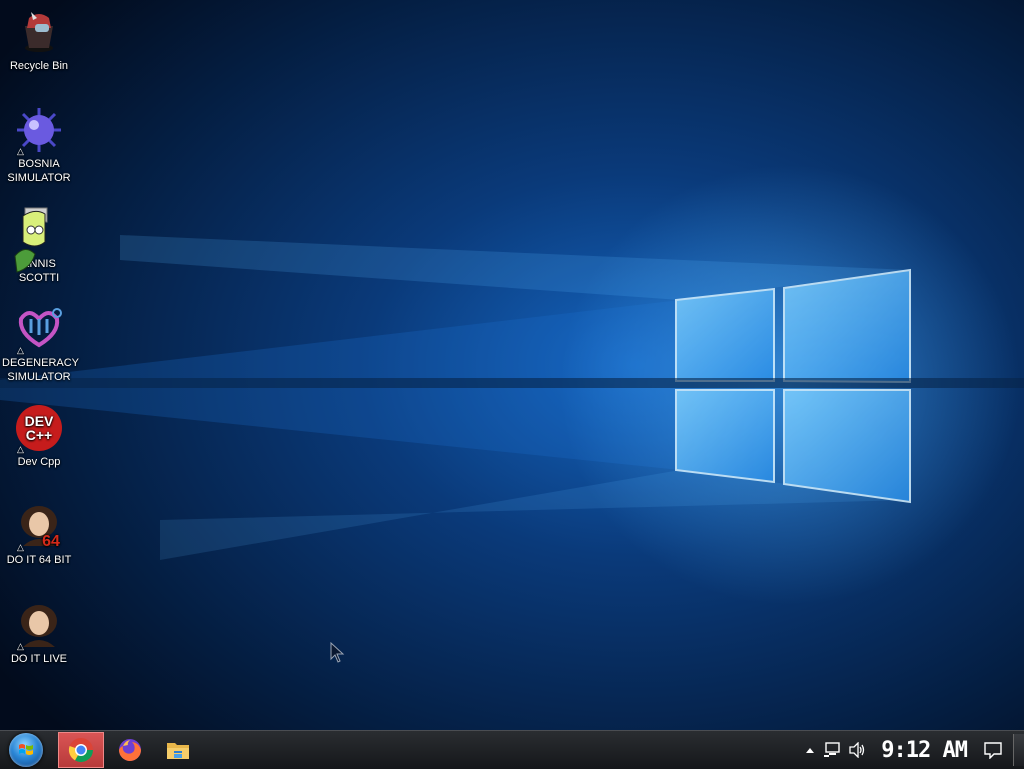 This screenshot has height=769, width=1024. Describe the element at coordinates (39, 462) in the screenshot. I see `desktop-icon-label: Dev Cpp` at that location.